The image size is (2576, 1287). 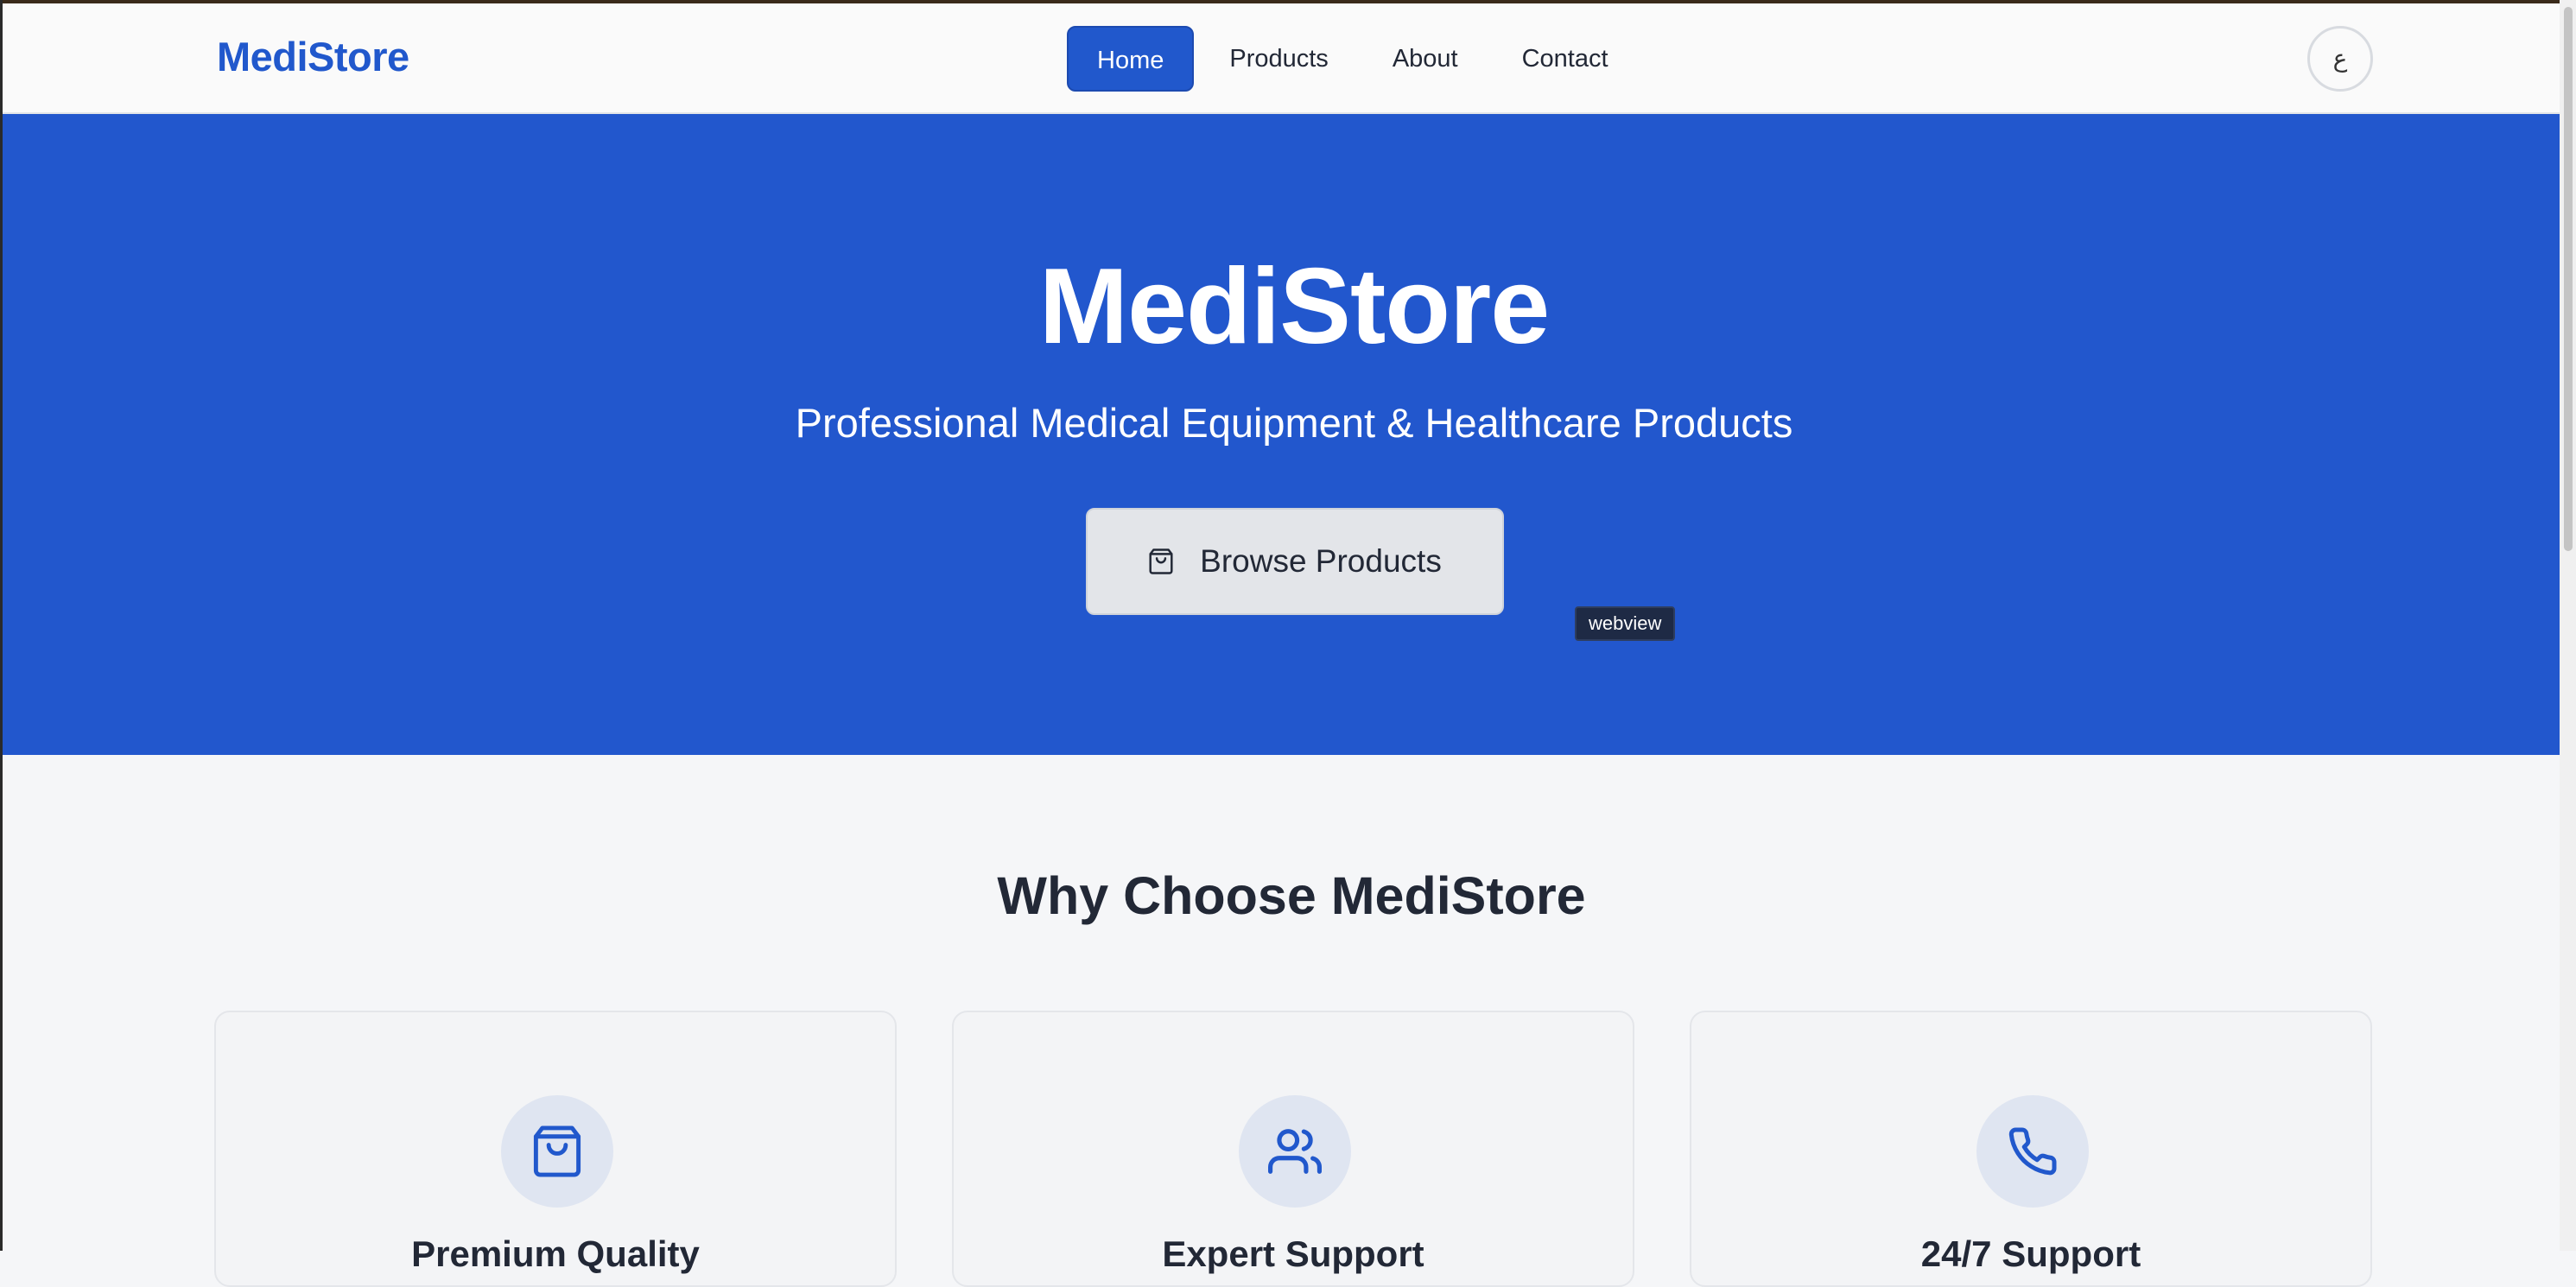 I want to click on feature-card-title: Expert Support, so click(x=1293, y=1253).